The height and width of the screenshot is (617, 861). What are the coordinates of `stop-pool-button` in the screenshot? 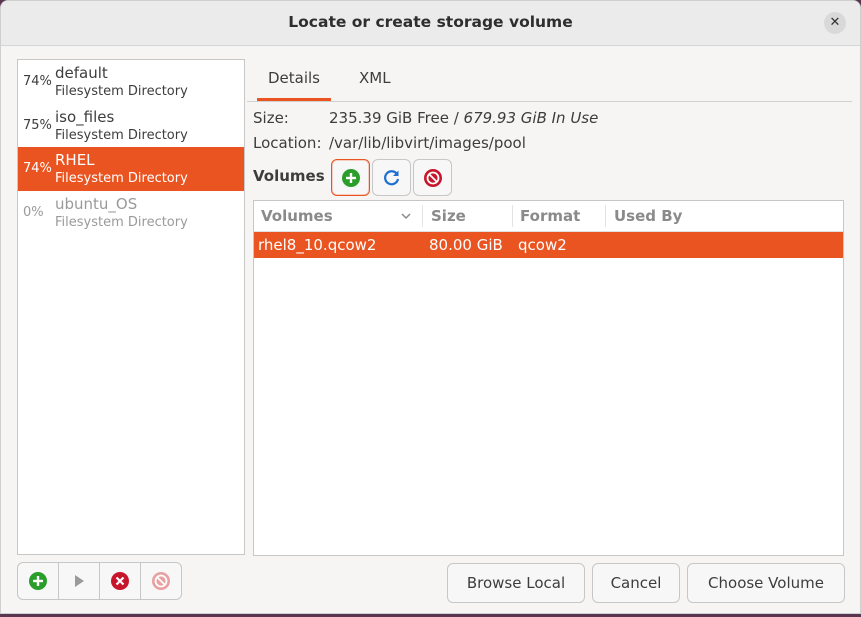 It's located at (120, 581).